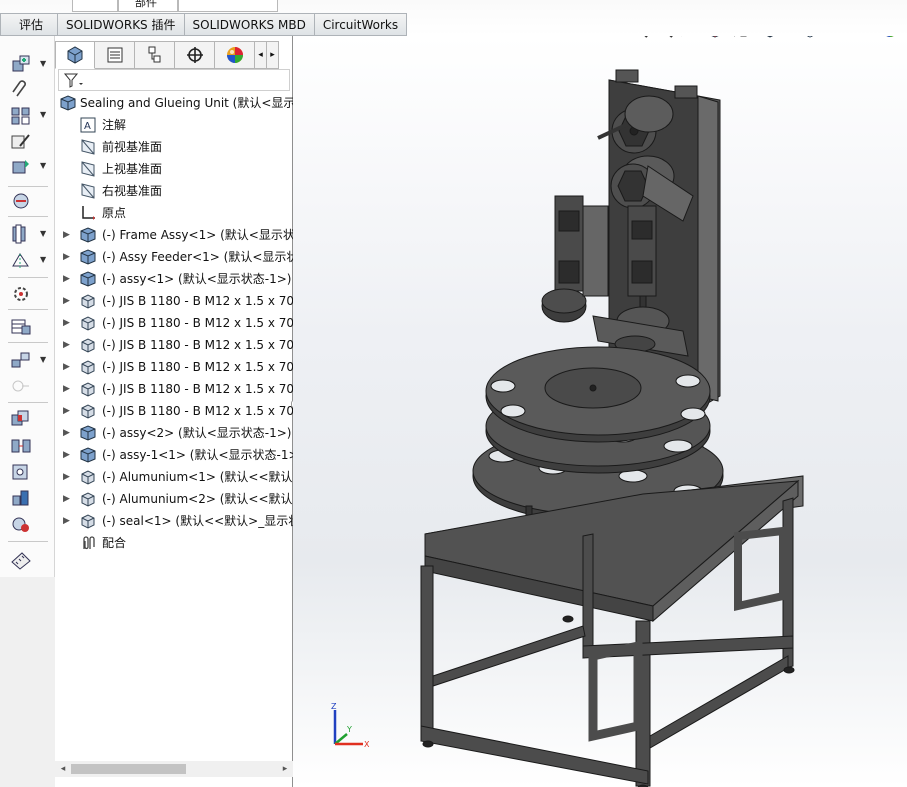  I want to click on tree-item-label: 上视基准面, so click(132, 169).